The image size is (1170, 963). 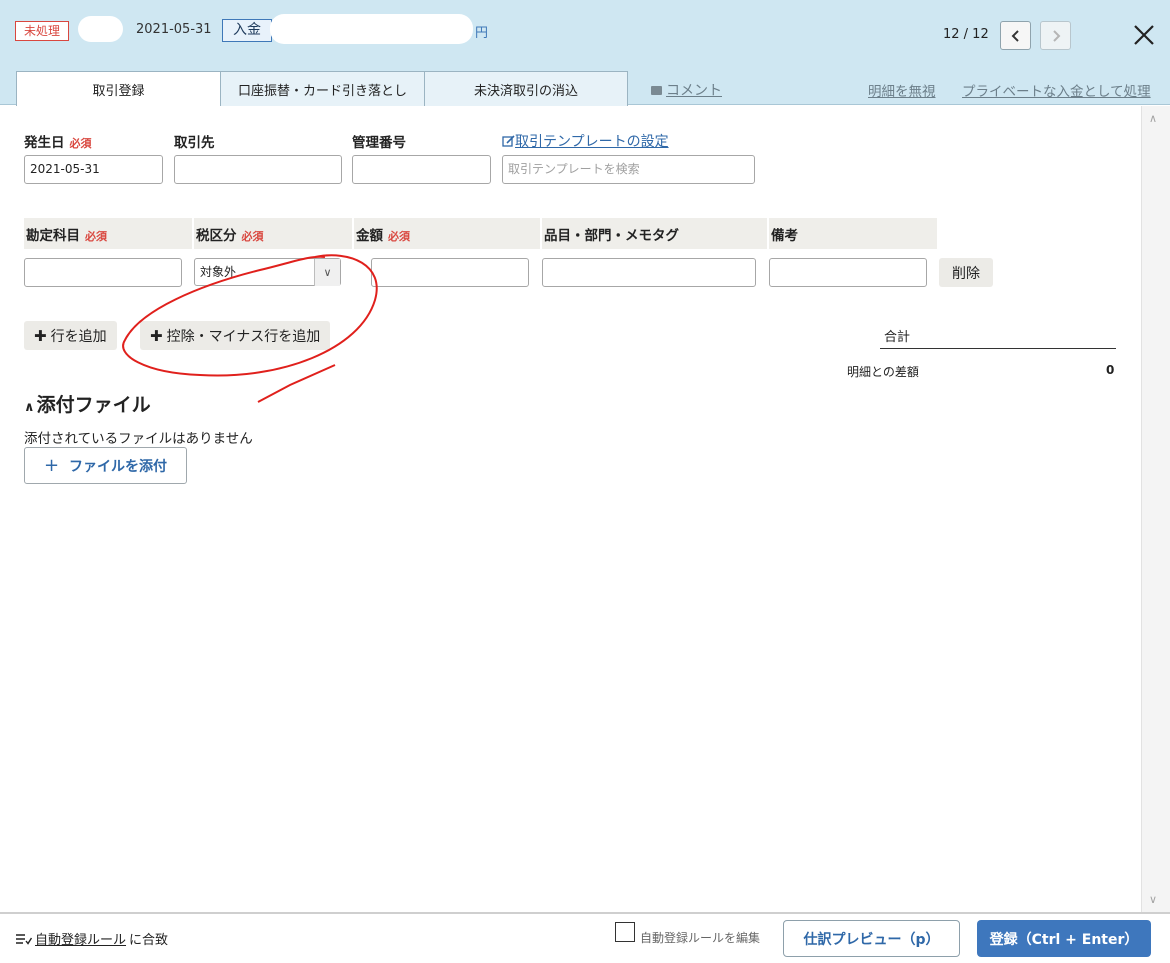 What do you see at coordinates (108, 233) in the screenshot?
I see `col-account: 勘定科目 必須` at bounding box center [108, 233].